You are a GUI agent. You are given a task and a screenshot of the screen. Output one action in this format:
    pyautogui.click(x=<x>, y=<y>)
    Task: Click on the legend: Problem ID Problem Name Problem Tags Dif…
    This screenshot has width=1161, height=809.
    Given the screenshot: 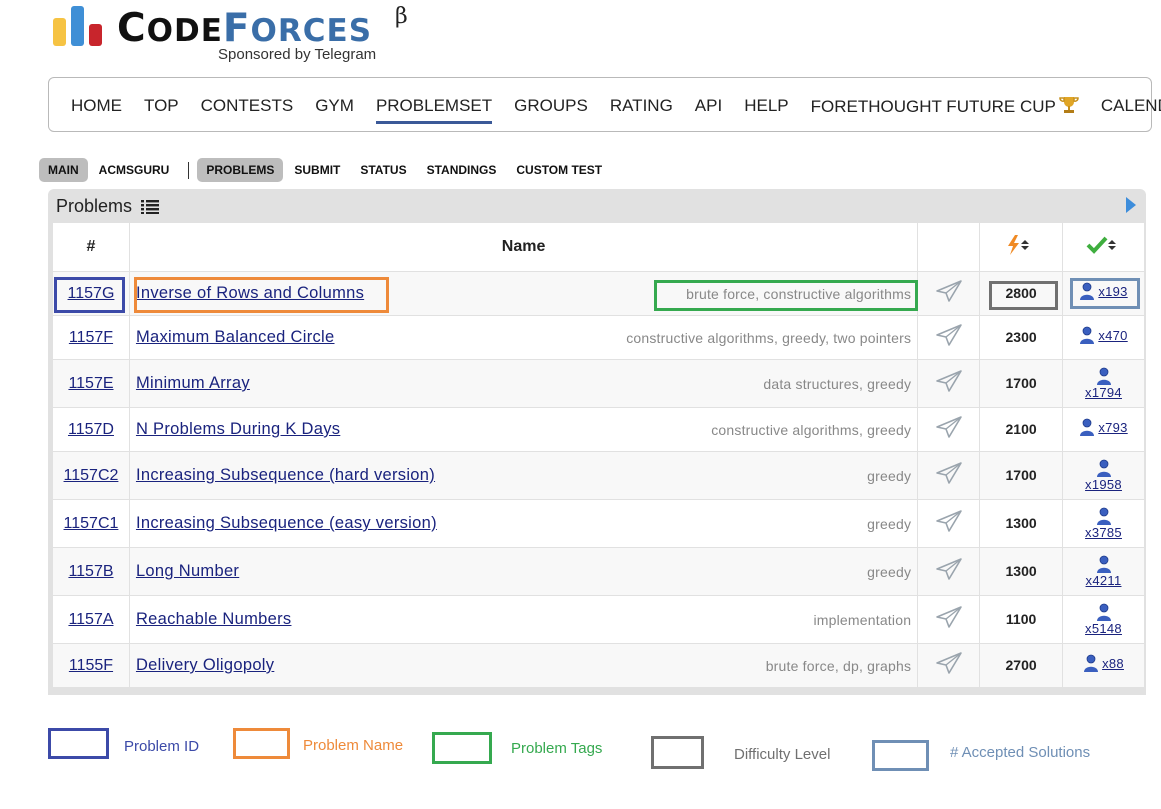 What is the action you would take?
    pyautogui.click(x=580, y=760)
    